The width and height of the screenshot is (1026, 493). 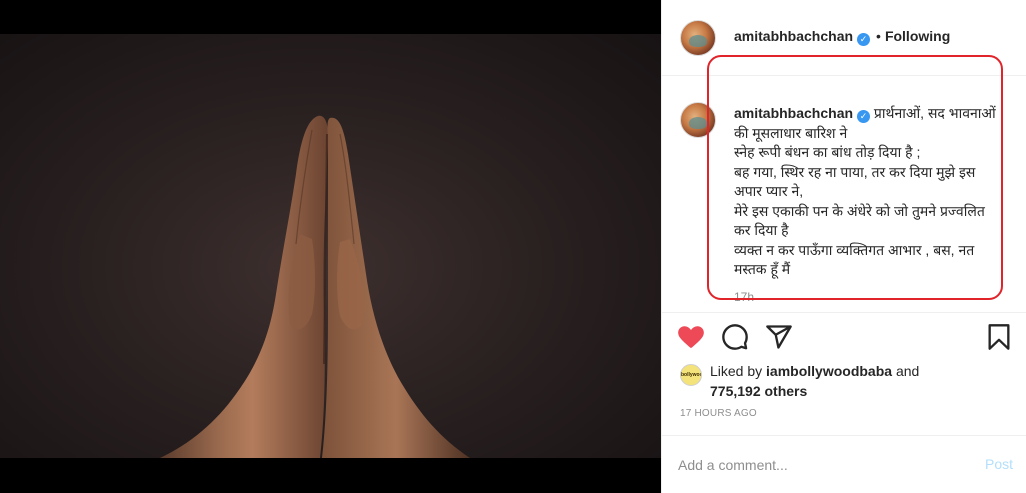 What do you see at coordinates (698, 38) in the screenshot?
I see `author-avatar` at bounding box center [698, 38].